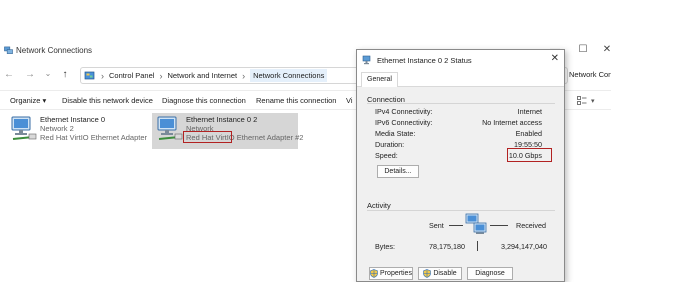 The width and height of the screenshot is (689, 282). I want to click on bytes-divider, so click(477, 246).